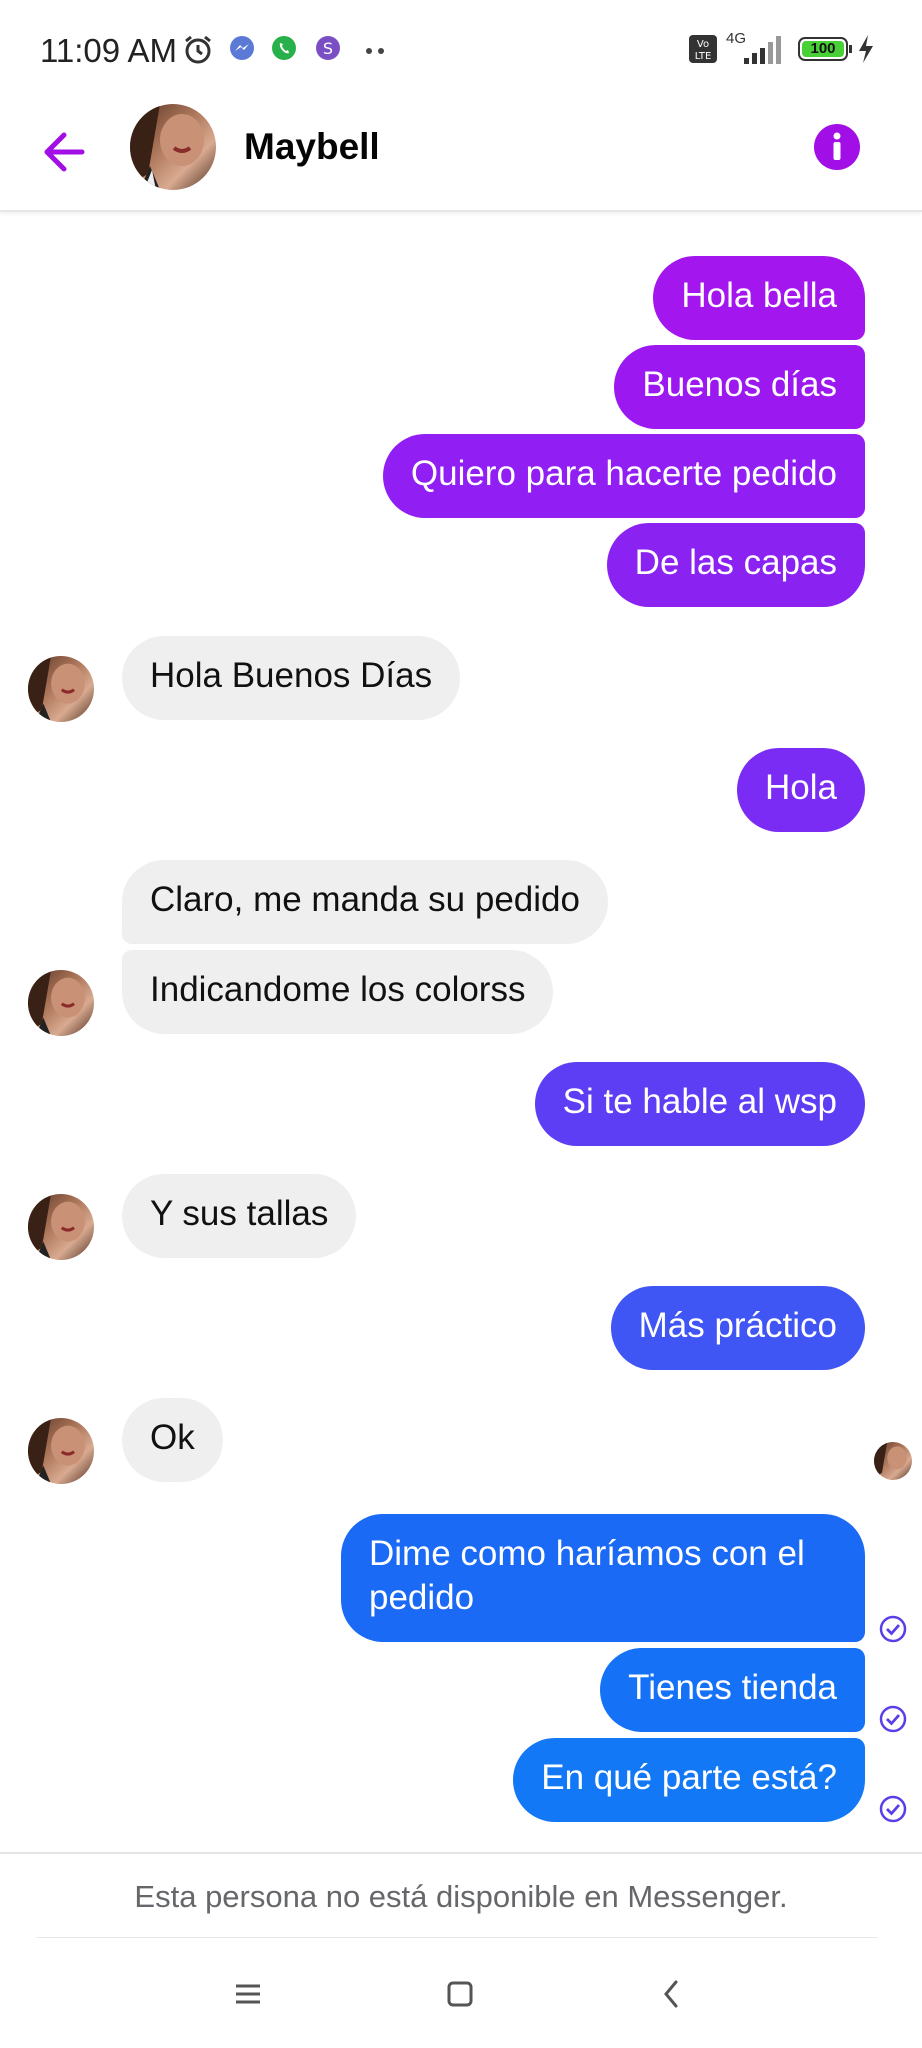 Image resolution: width=922 pixels, height=2048 pixels. I want to click on status-time: 11:09 AM, so click(108, 50).